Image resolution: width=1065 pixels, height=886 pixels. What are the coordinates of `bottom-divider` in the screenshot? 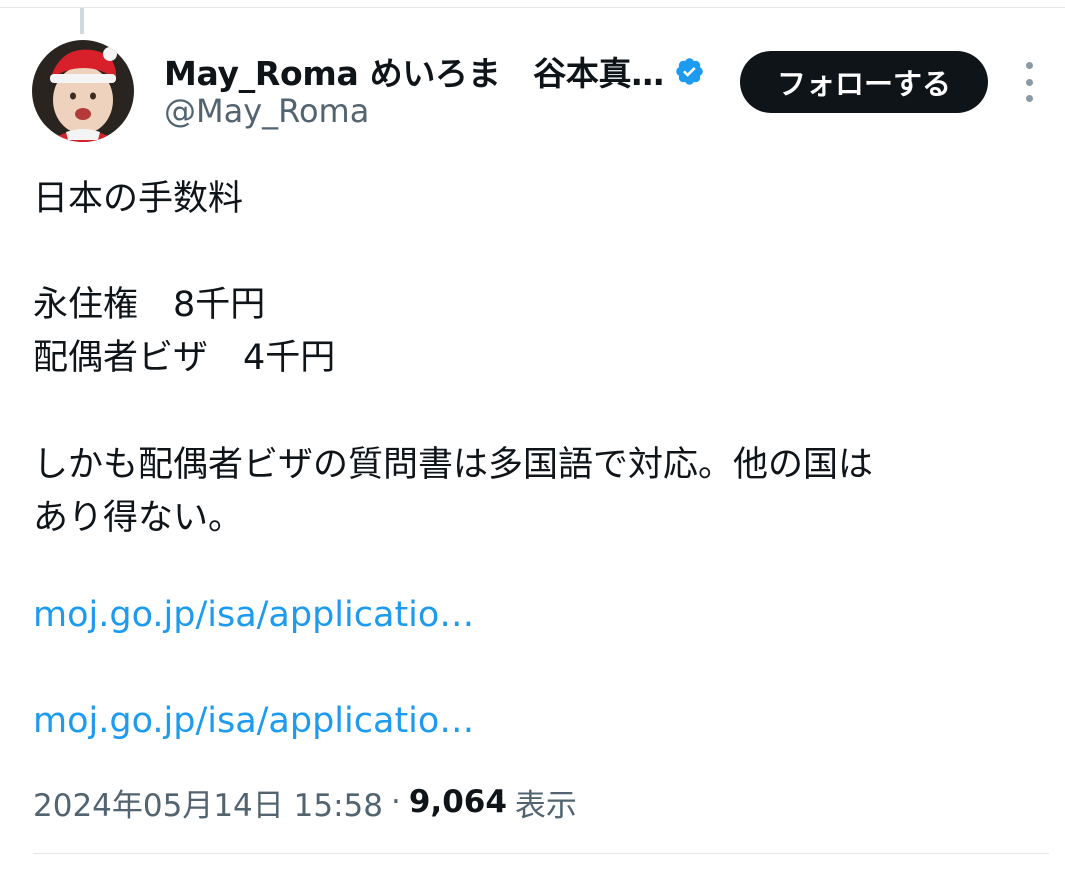 It's located at (541, 853).